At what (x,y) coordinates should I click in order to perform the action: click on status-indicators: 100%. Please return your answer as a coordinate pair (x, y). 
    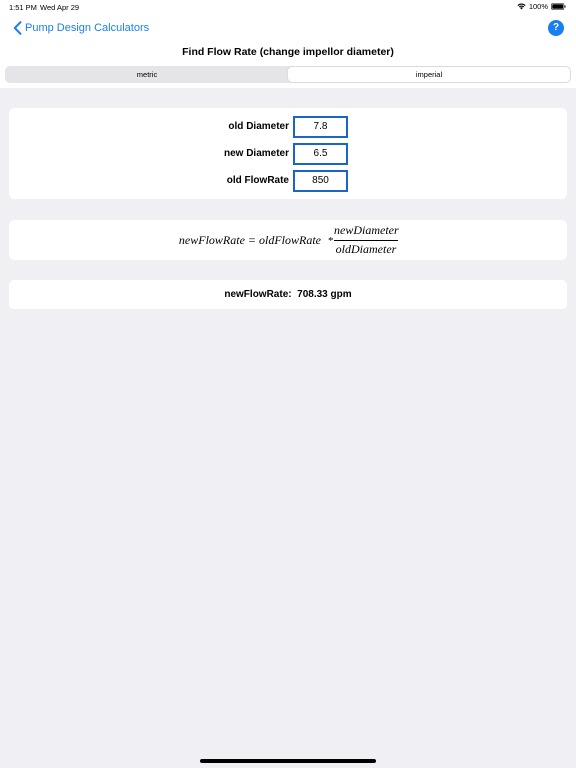
    Looking at the image, I should click on (541, 6).